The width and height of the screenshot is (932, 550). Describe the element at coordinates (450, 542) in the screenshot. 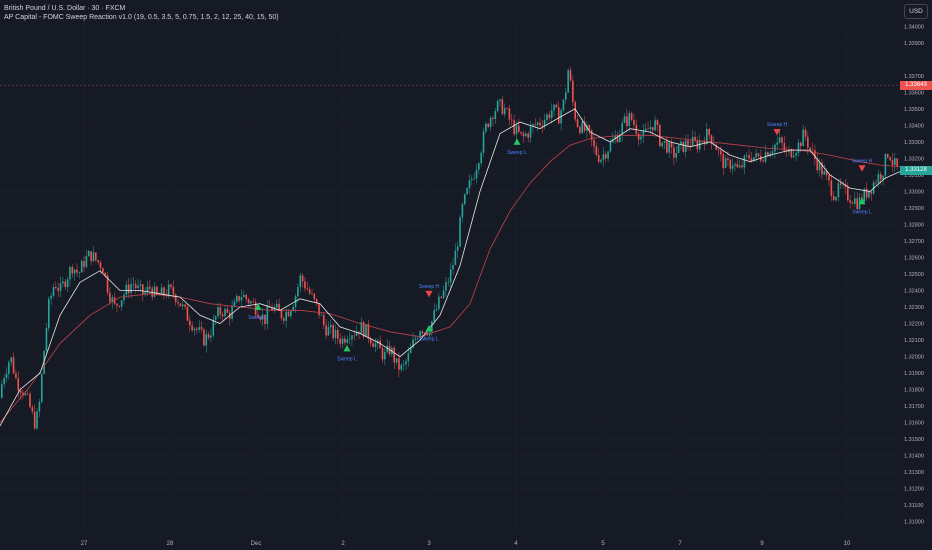

I see `time-axis` at that location.